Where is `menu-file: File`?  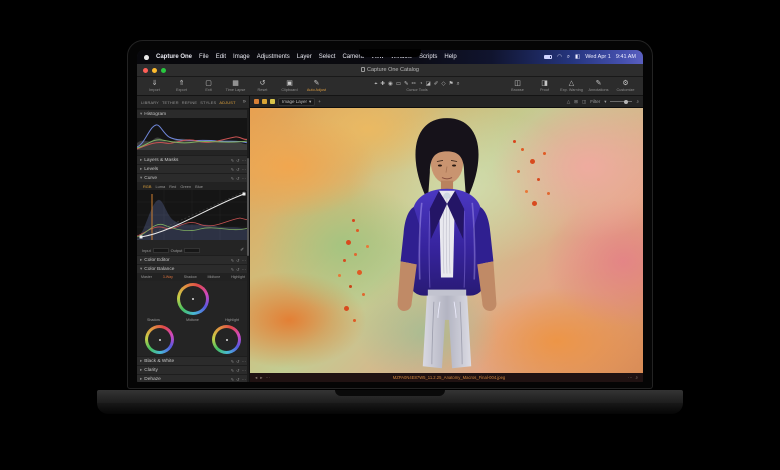 menu-file: File is located at coordinates (204, 57).